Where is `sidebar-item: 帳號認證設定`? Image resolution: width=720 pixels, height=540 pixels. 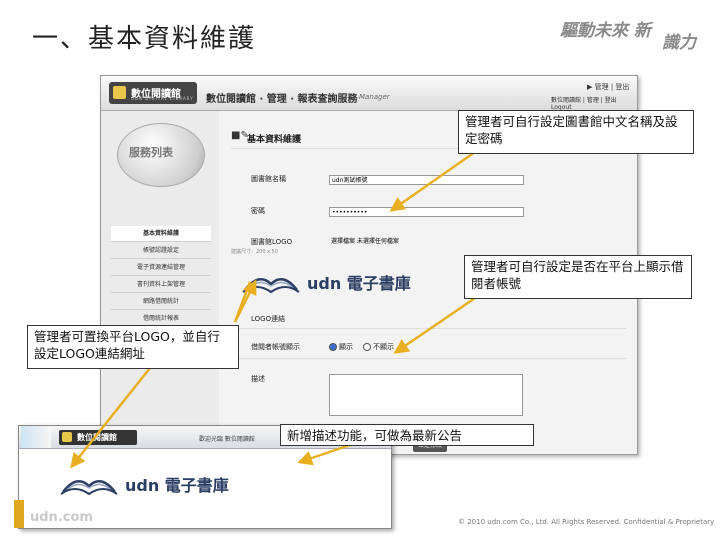
sidebar-item: 帳號認證設定 is located at coordinates (161, 251).